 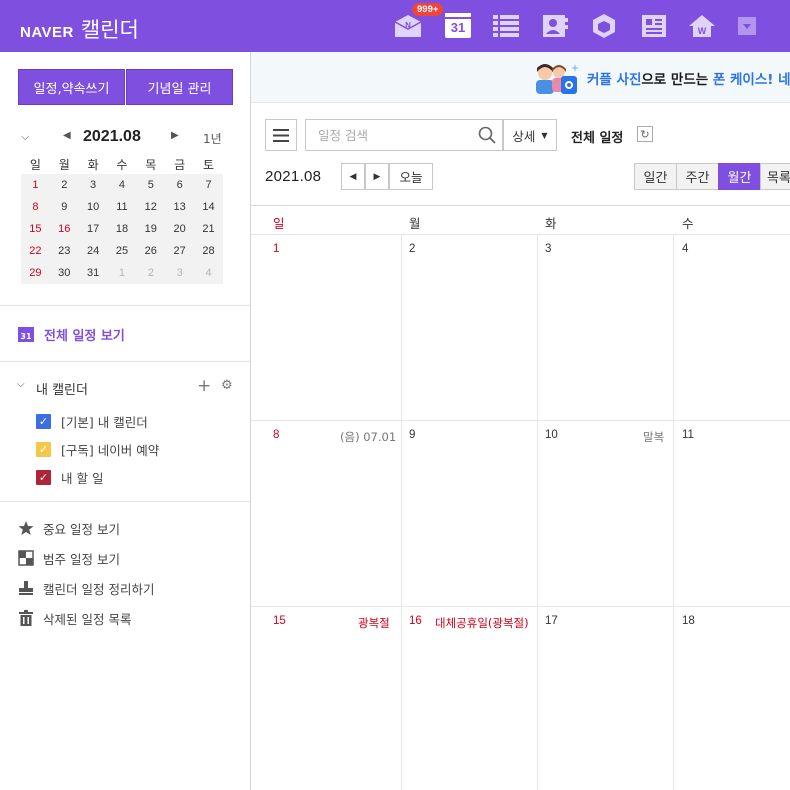 I want to click on star-icon, so click(x=26, y=528).